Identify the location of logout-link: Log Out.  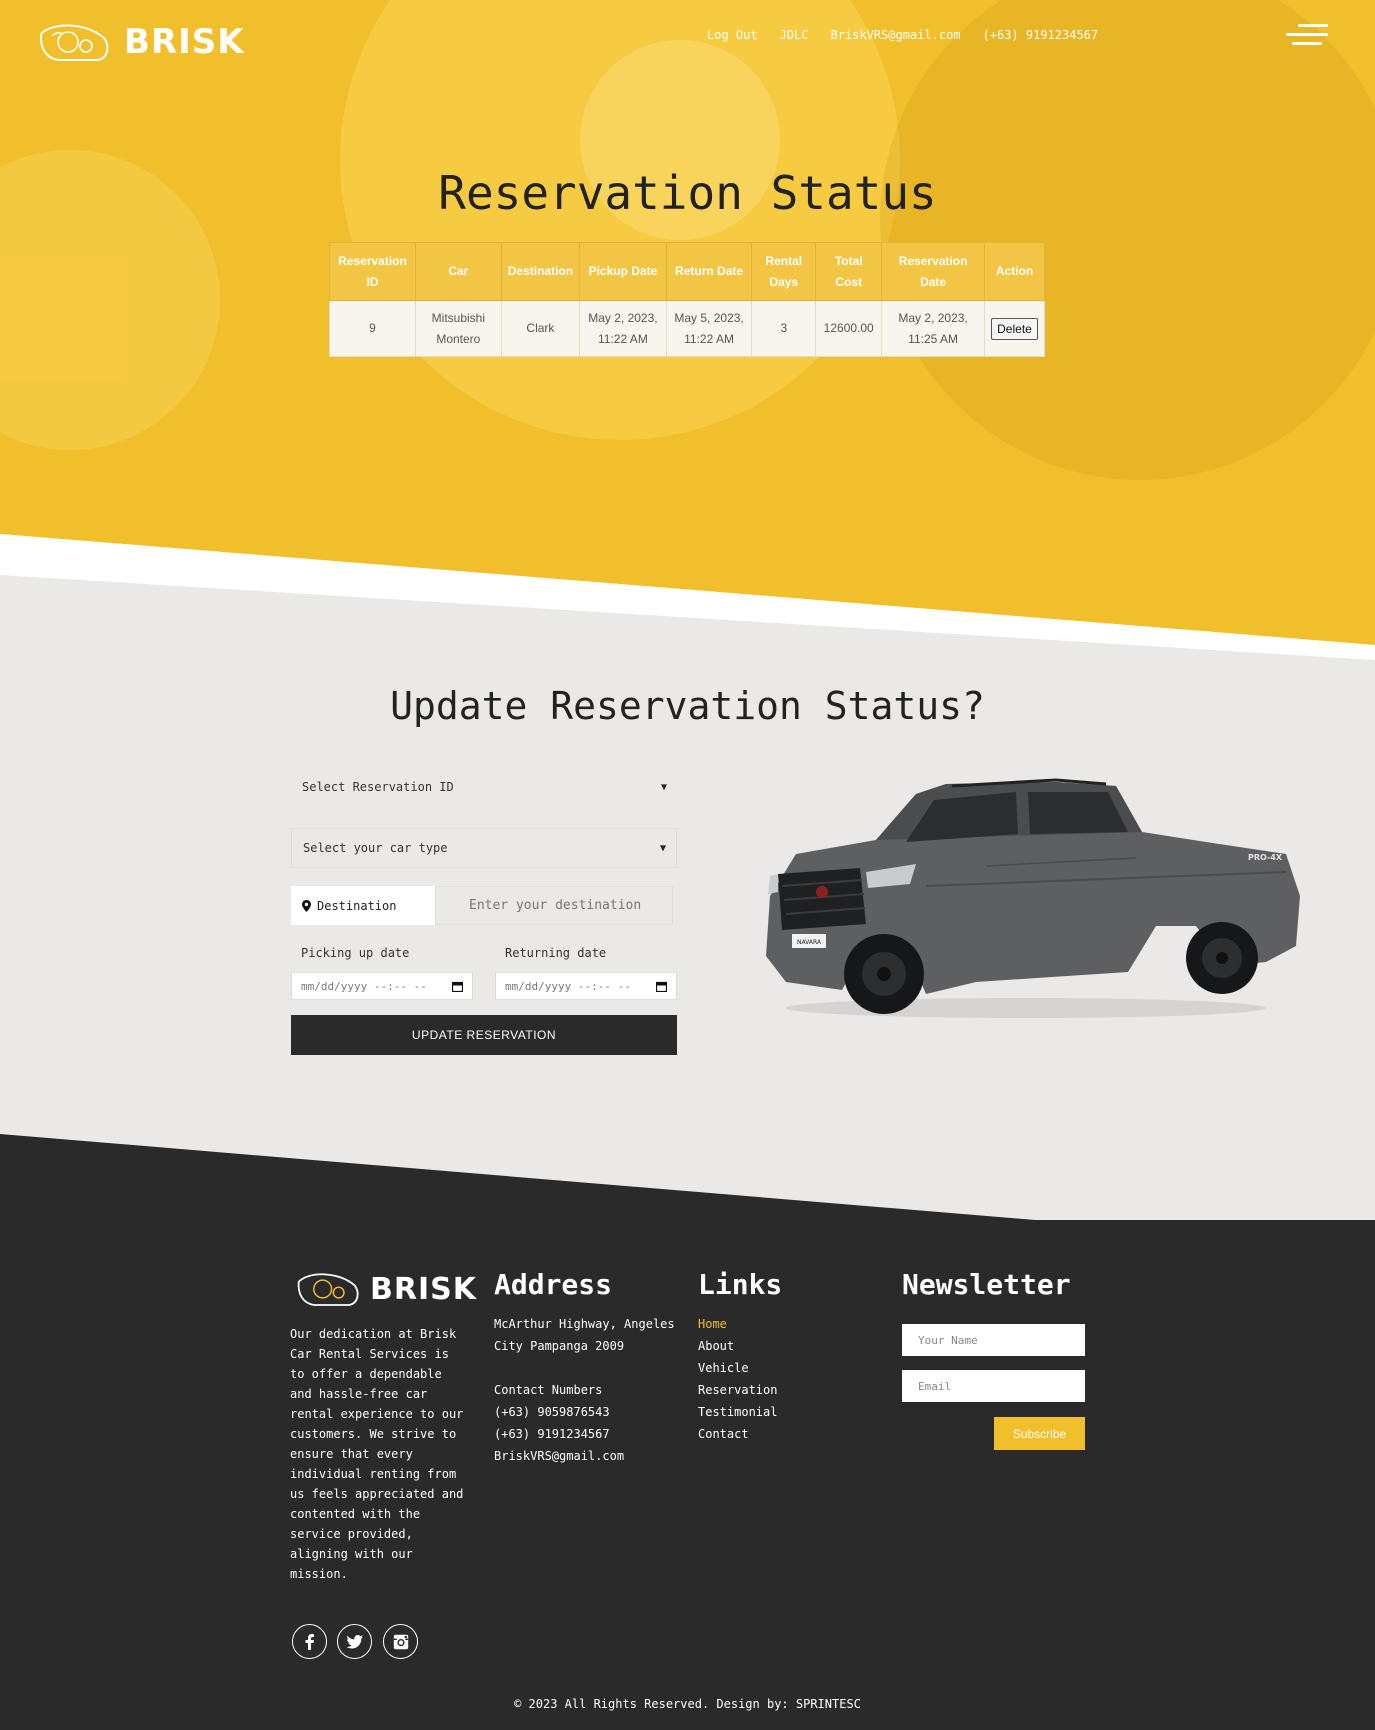
(732, 35).